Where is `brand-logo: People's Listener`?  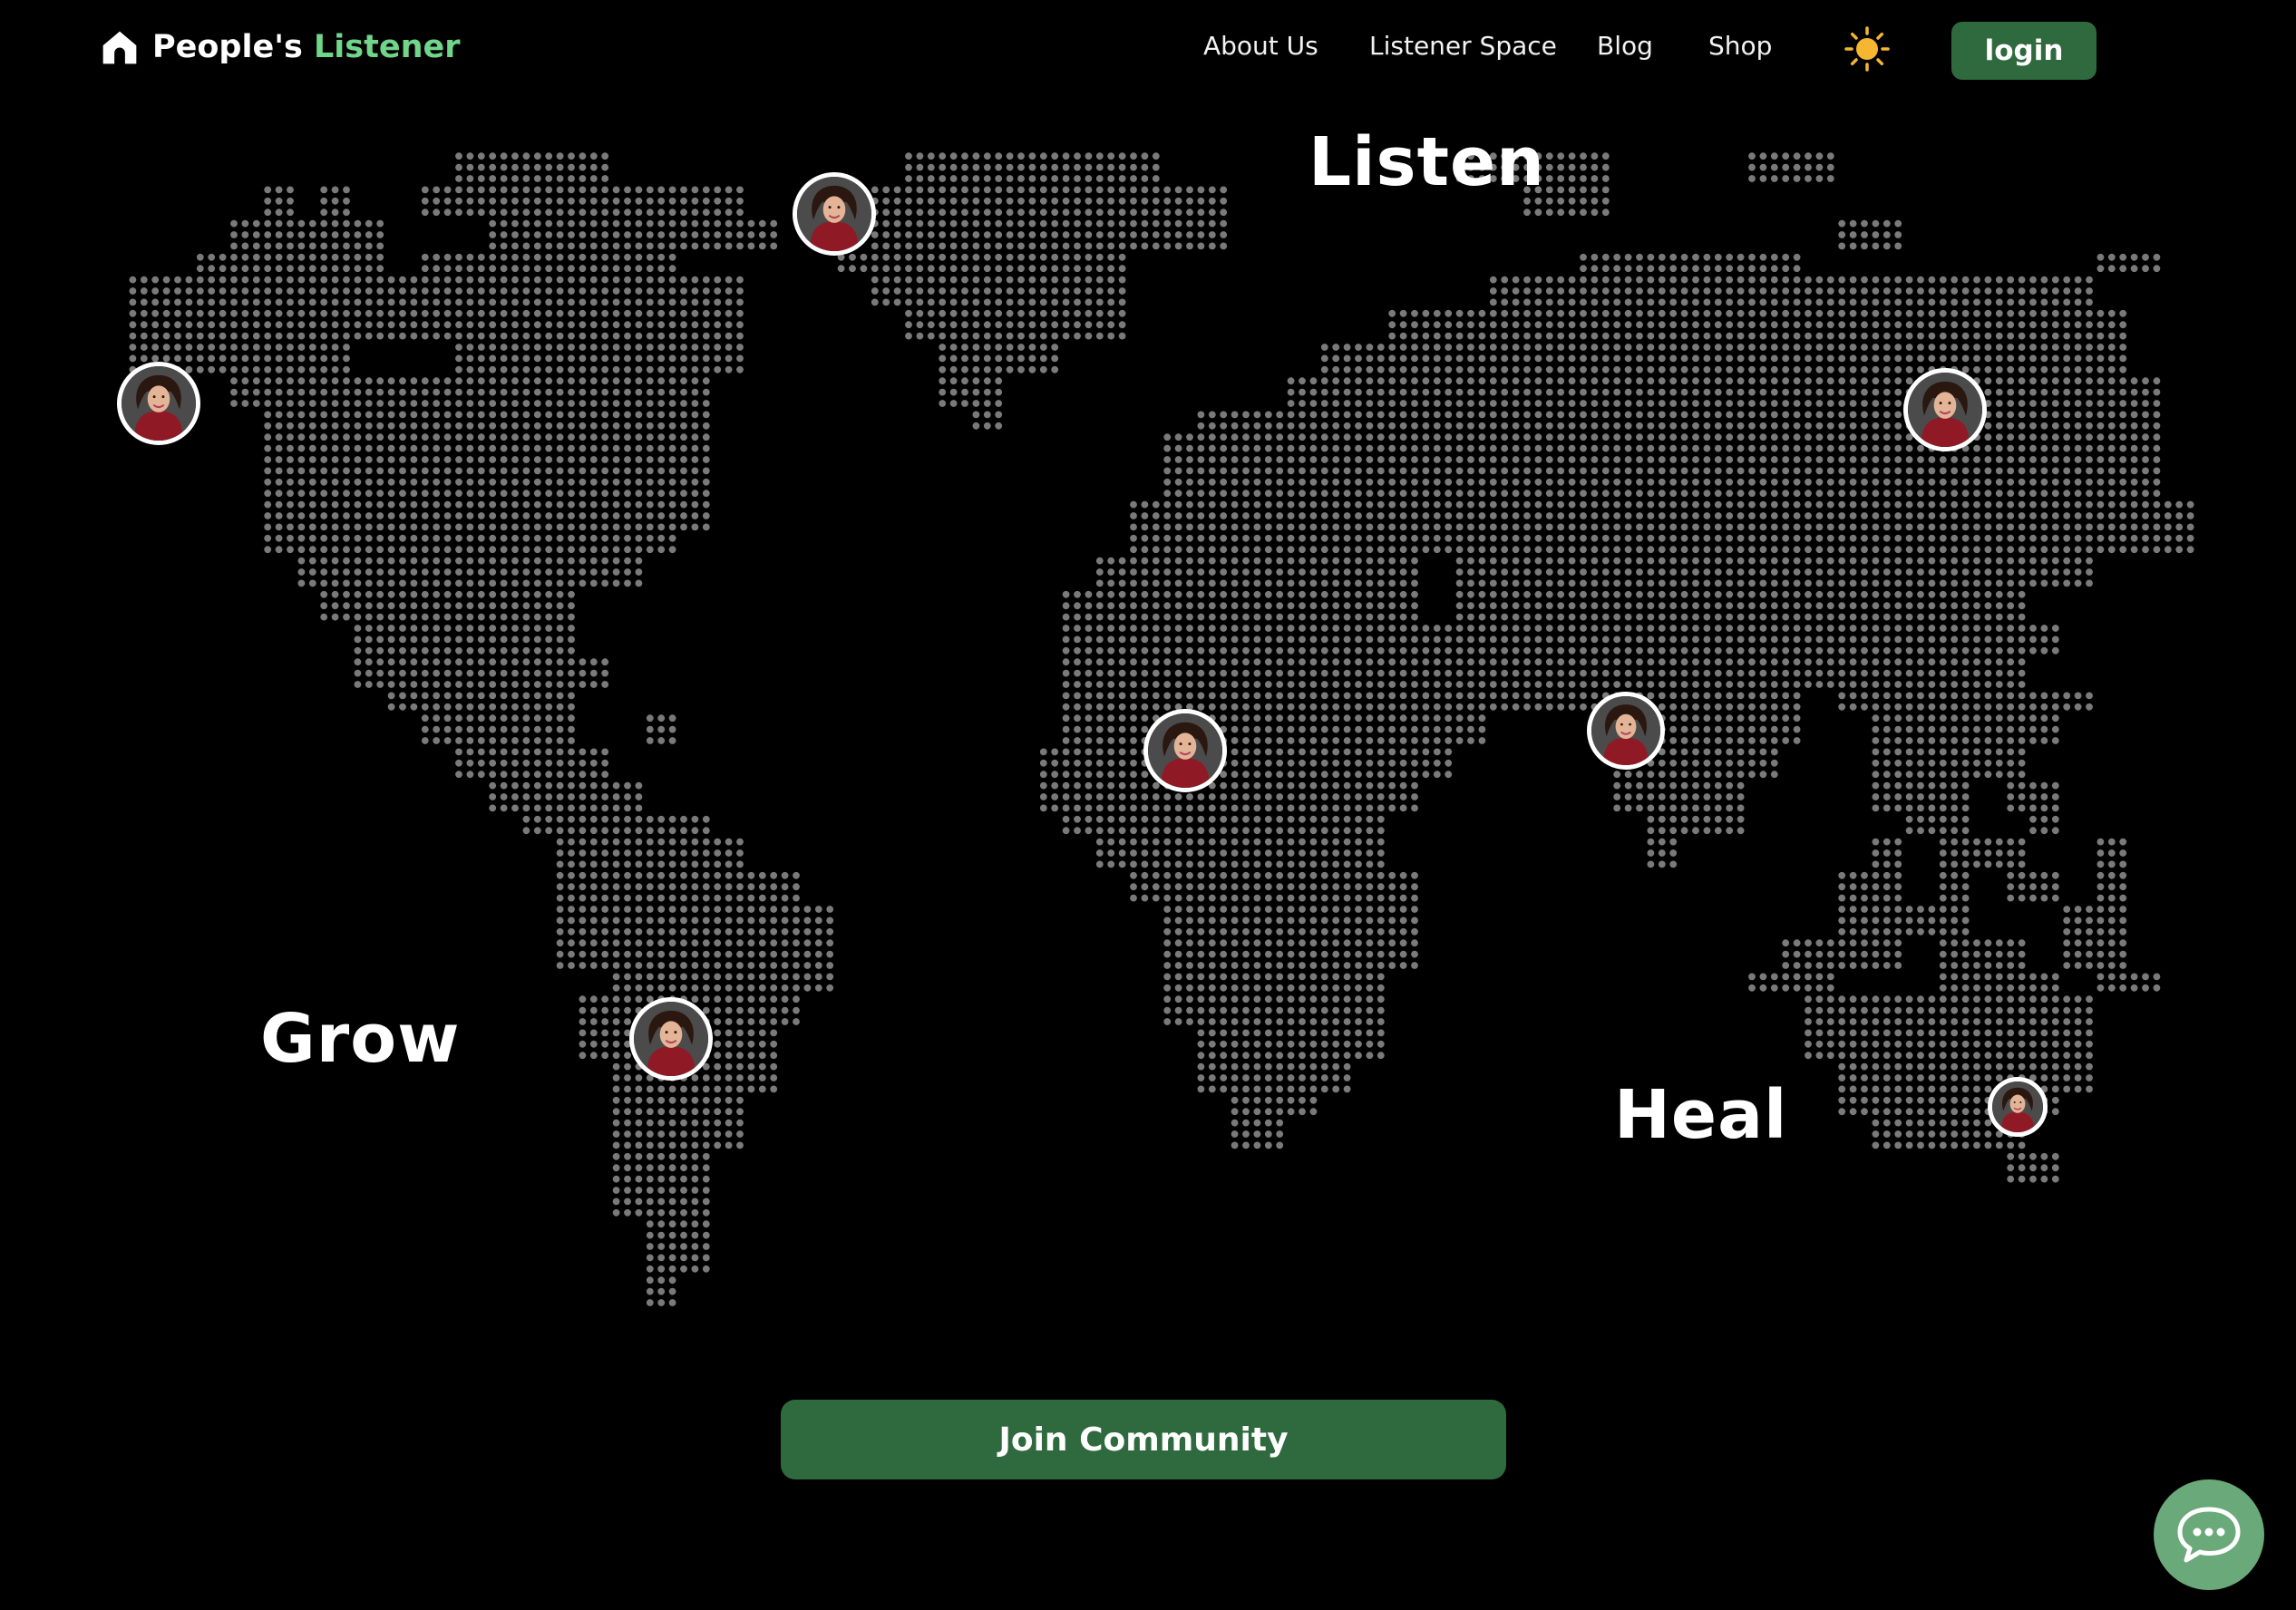
brand-logo: People's Listener is located at coordinates (280, 47).